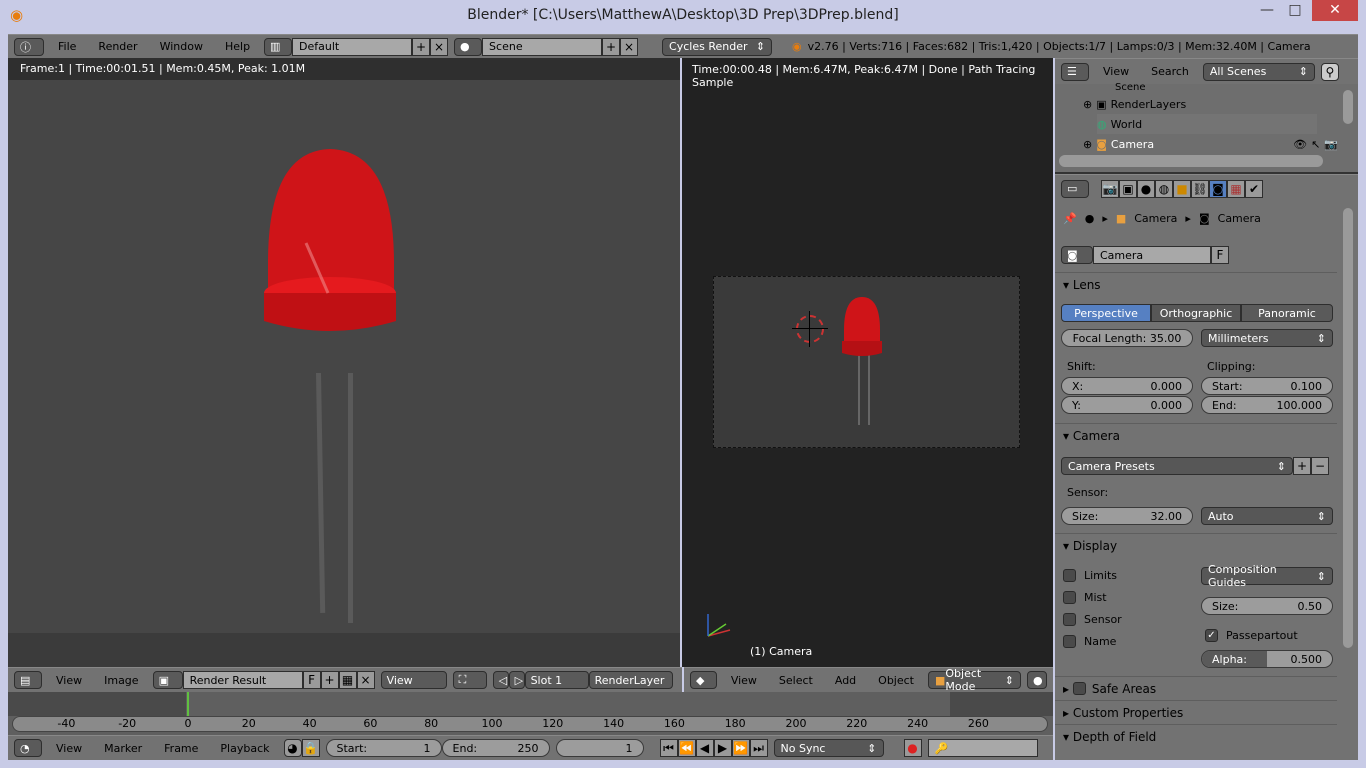  I want to click on shading-icon: ●, so click(1037, 680).